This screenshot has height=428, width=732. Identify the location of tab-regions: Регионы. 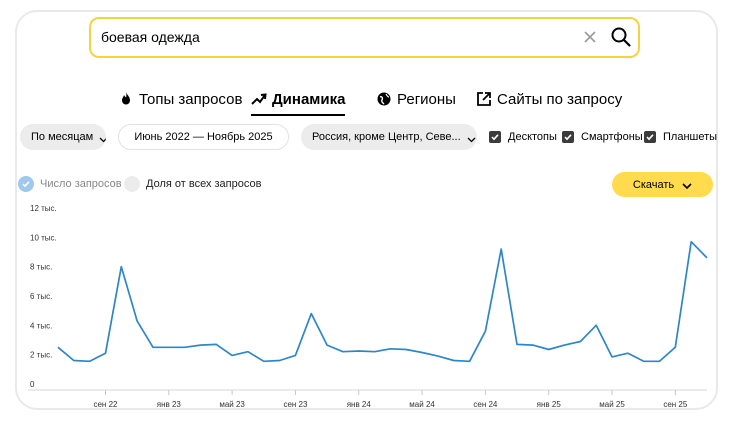
(416, 99).